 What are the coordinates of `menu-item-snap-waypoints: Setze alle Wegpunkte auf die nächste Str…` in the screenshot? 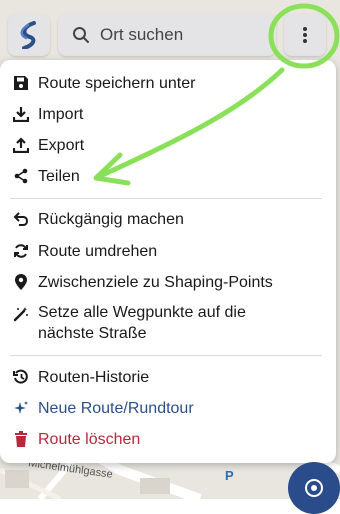 It's located at (168, 324).